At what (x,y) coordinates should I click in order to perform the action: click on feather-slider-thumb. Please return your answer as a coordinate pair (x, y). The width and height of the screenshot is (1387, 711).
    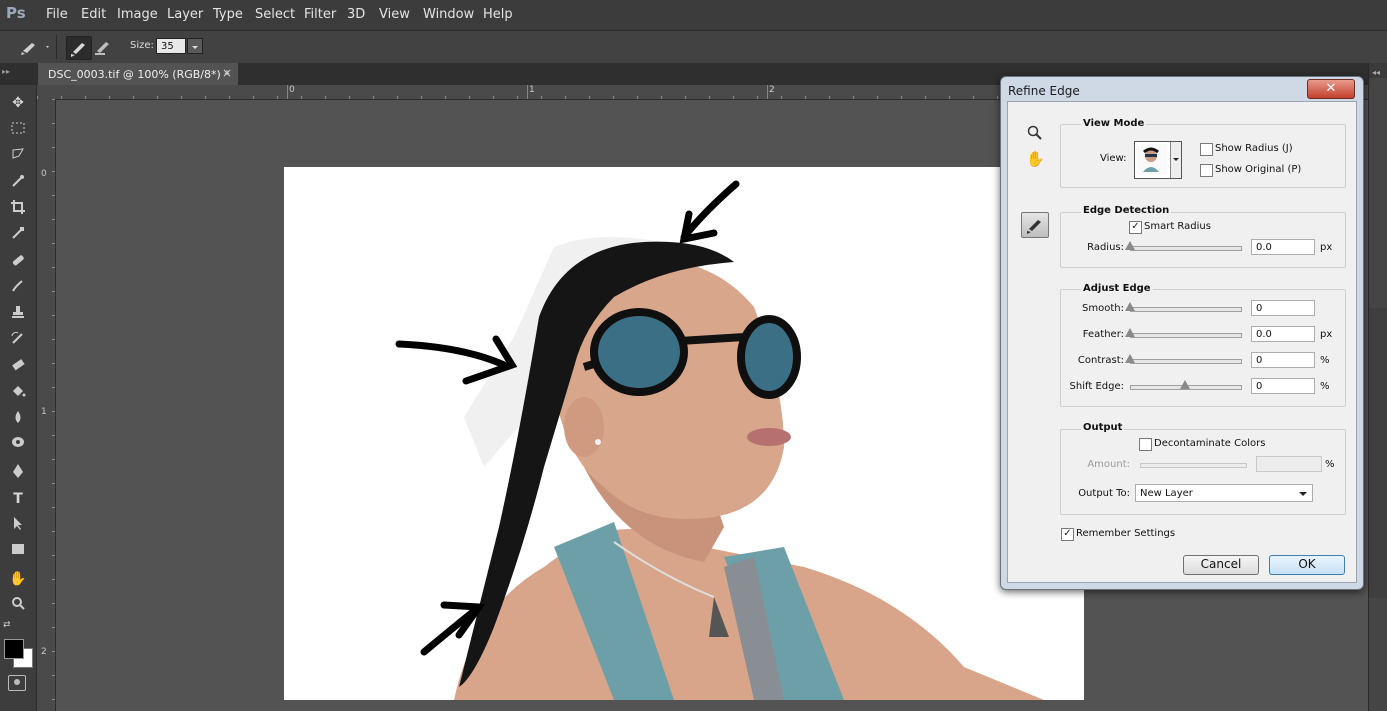
    Looking at the image, I should click on (1130, 332).